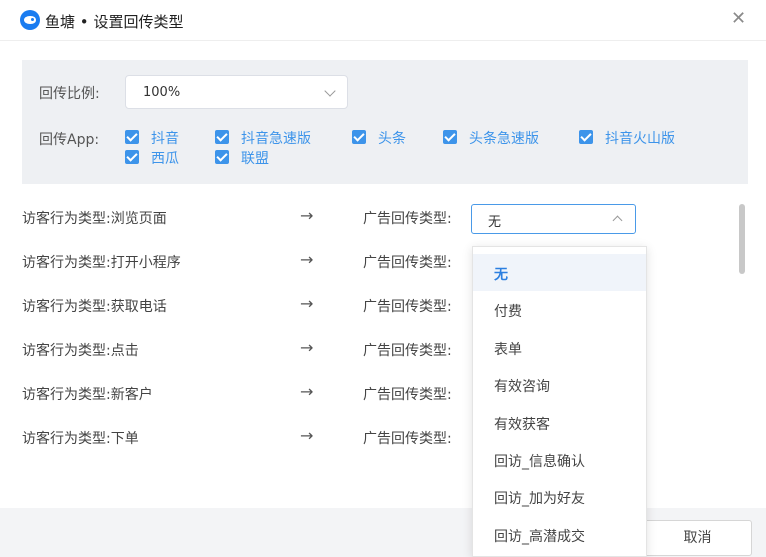 The image size is (766, 557). I want to click on dropdown-option: 有效咨询, so click(559, 384).